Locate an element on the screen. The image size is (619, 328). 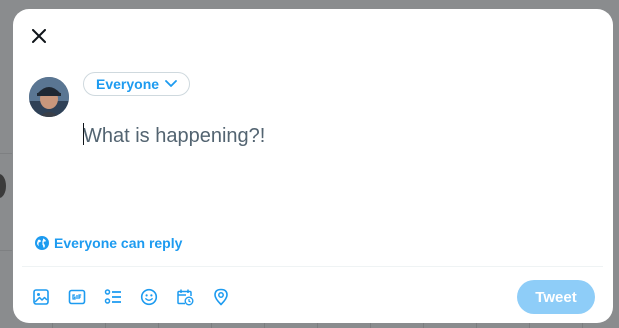
globe-icon is located at coordinates (42, 243).